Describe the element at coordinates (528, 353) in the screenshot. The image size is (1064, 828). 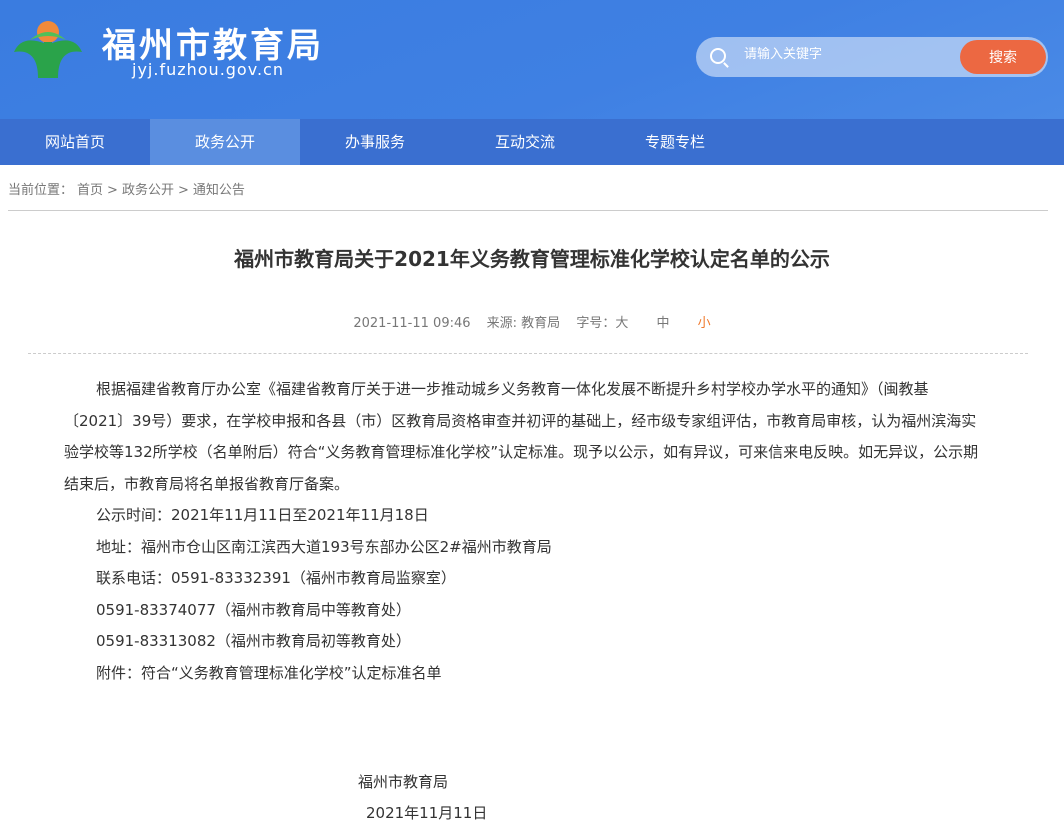
I see `divider` at that location.